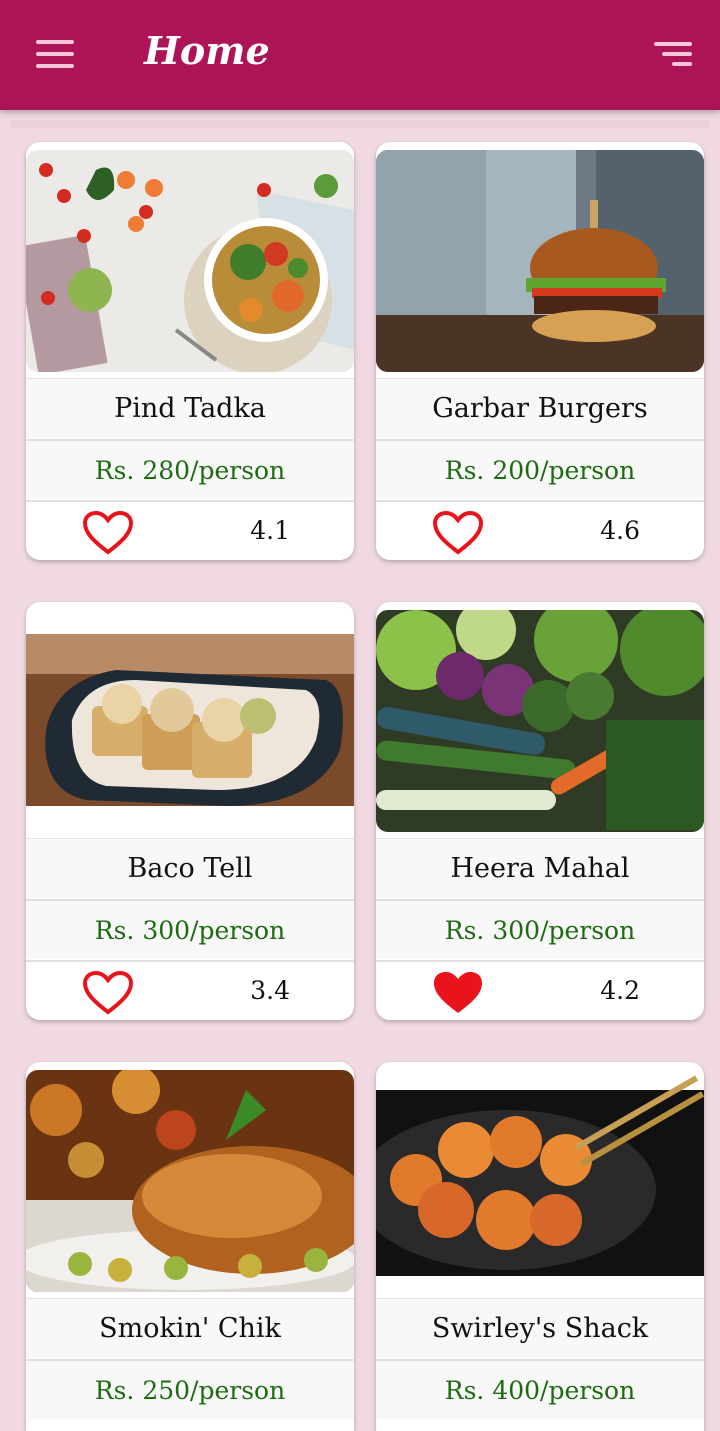 The height and width of the screenshot is (1431, 720). What do you see at coordinates (540, 868) in the screenshot?
I see `restaurant-name: Heera Mahal` at bounding box center [540, 868].